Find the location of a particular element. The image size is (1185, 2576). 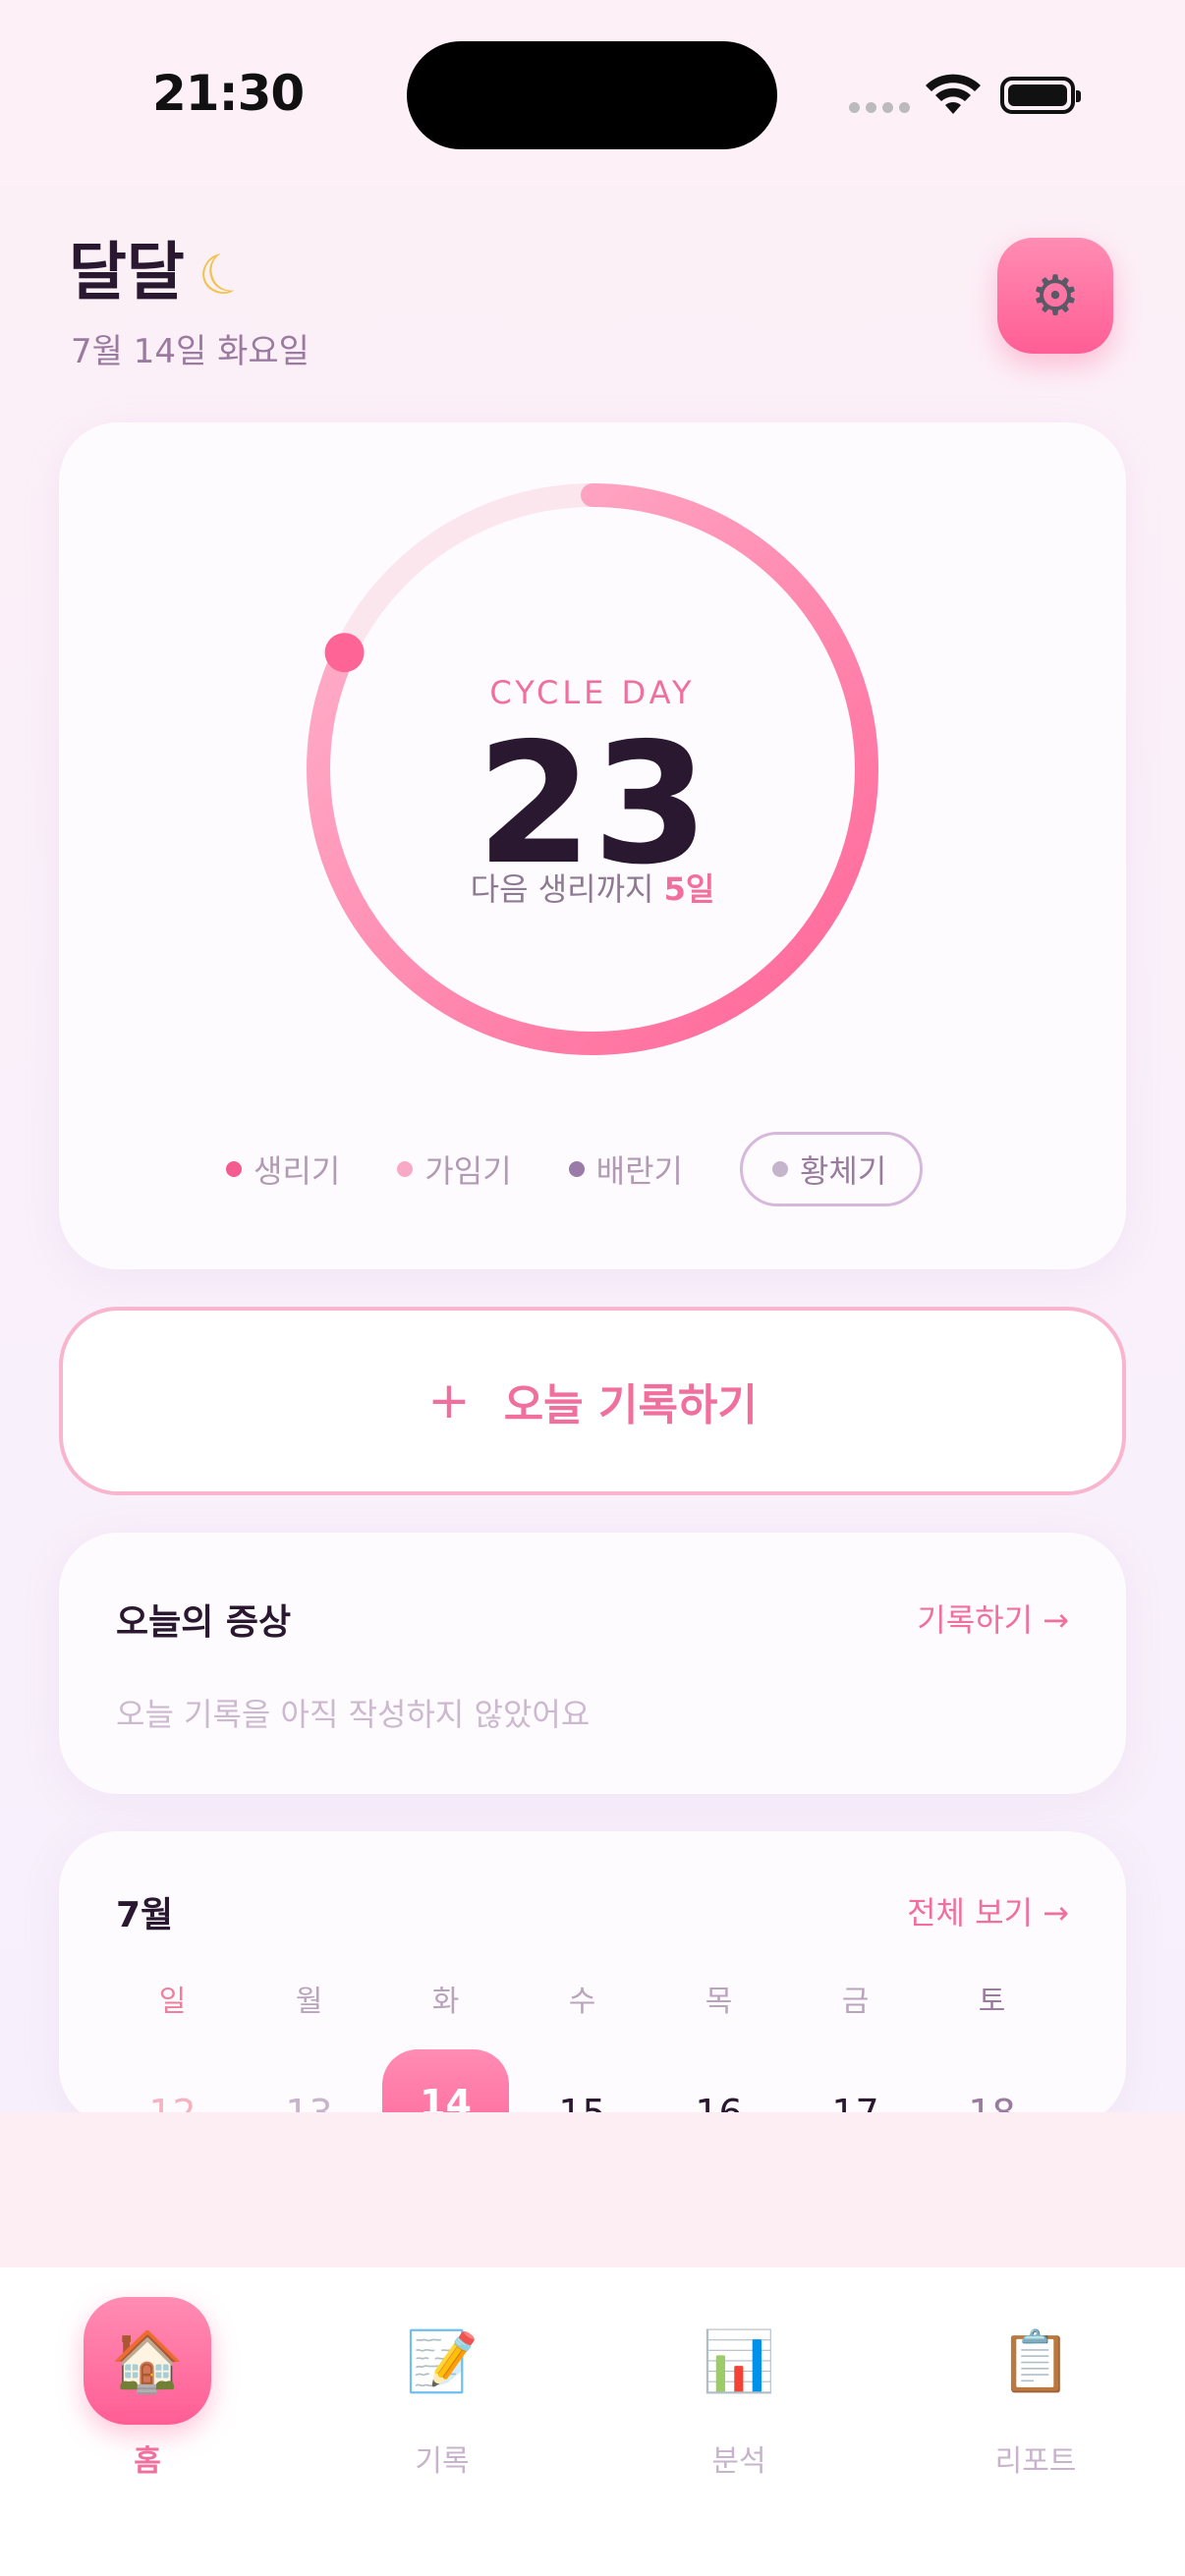

next-period-text: 다음 생리까지 5일 is located at coordinates (592, 887).